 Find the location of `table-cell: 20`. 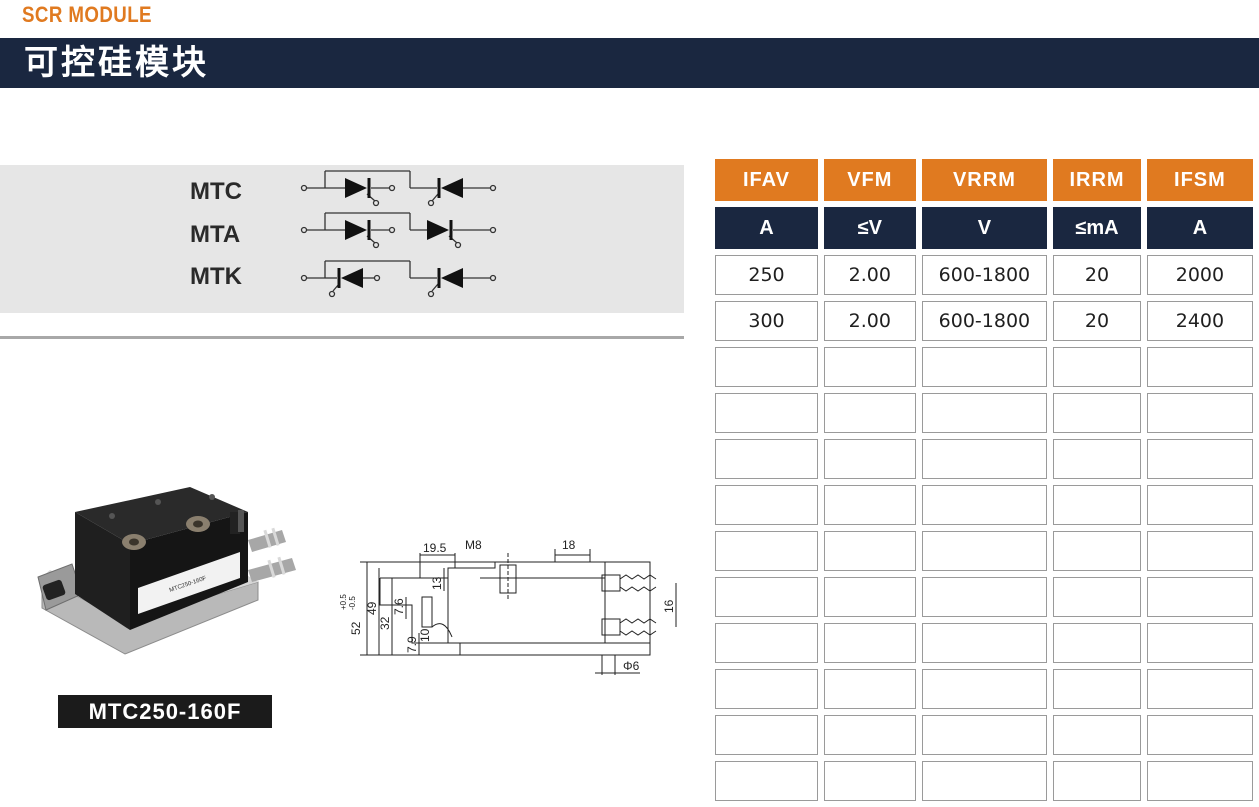

table-cell: 20 is located at coordinates (1097, 275).